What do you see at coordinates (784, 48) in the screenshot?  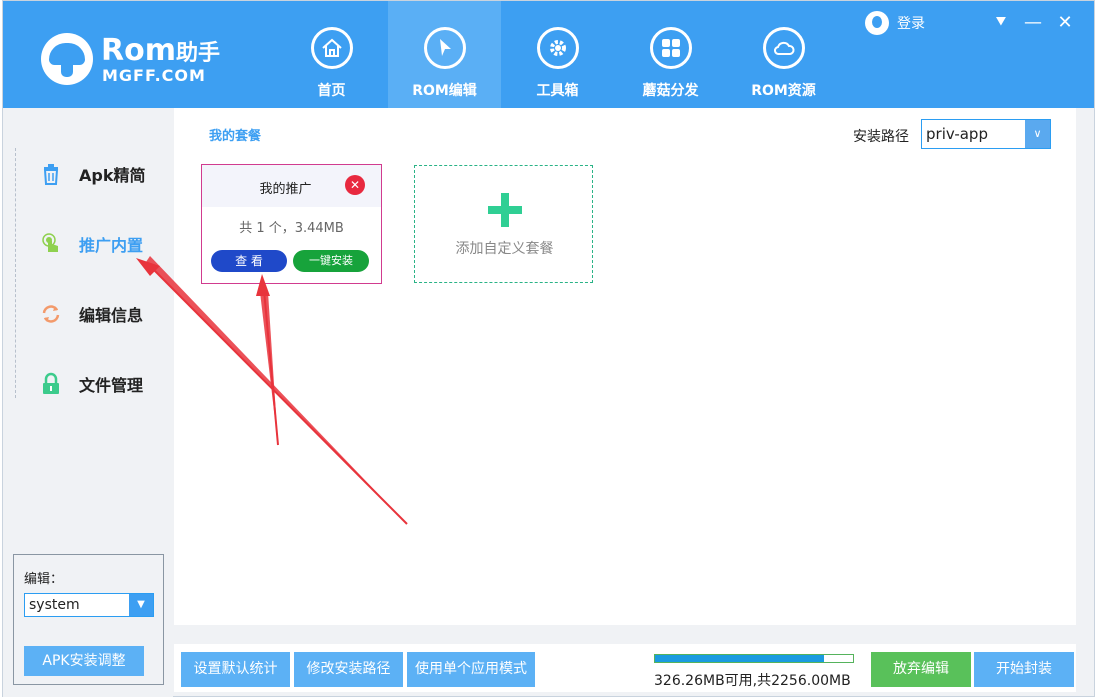 I see `cloud-icon` at bounding box center [784, 48].